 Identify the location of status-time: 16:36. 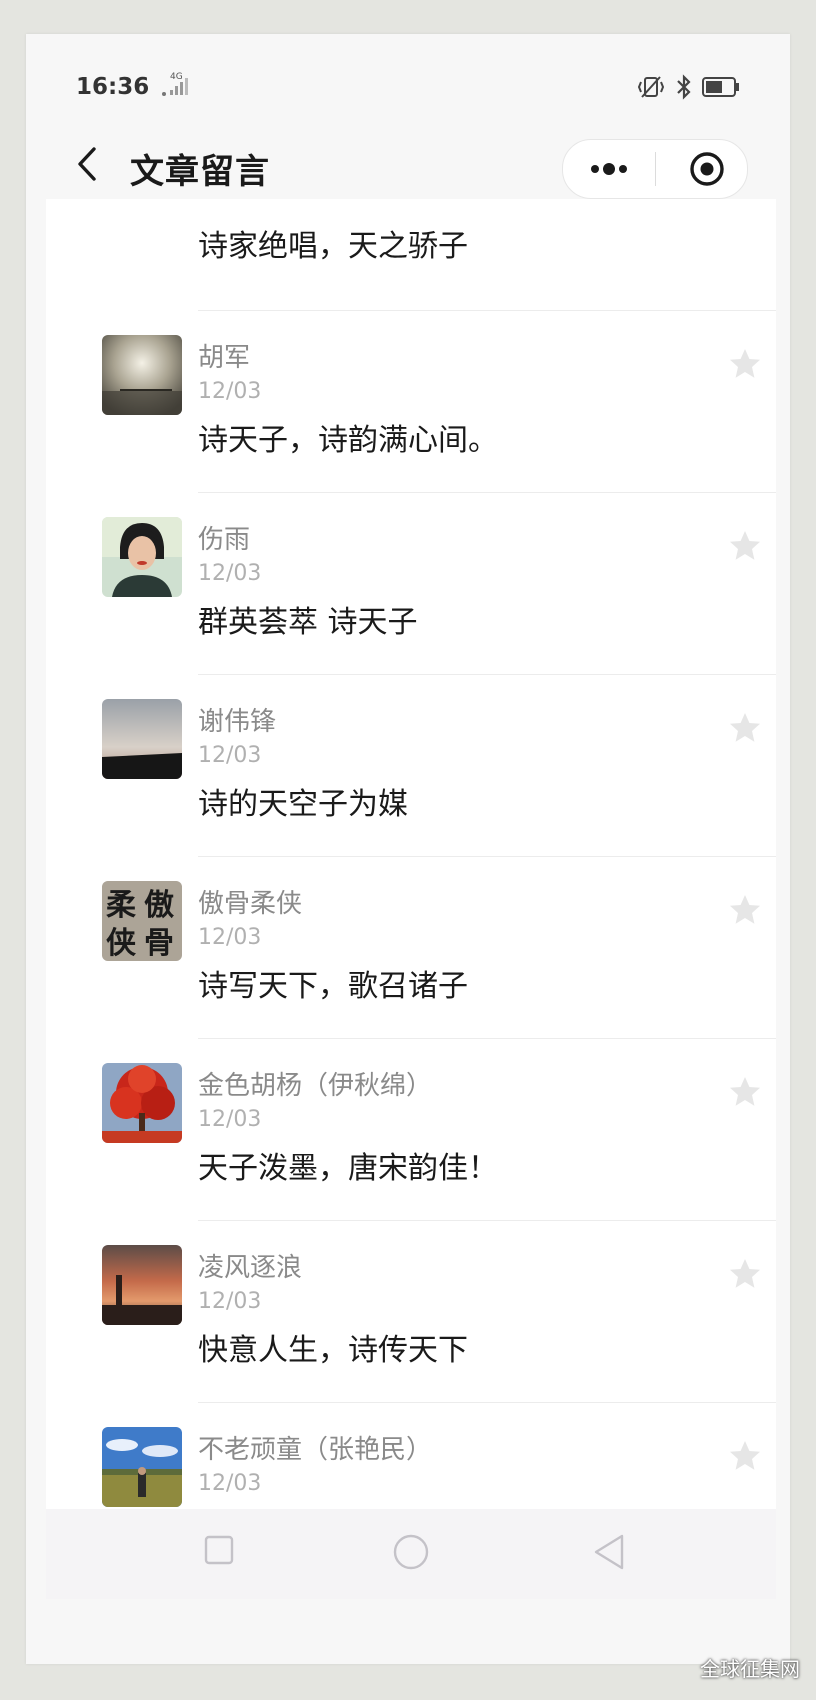
(113, 87).